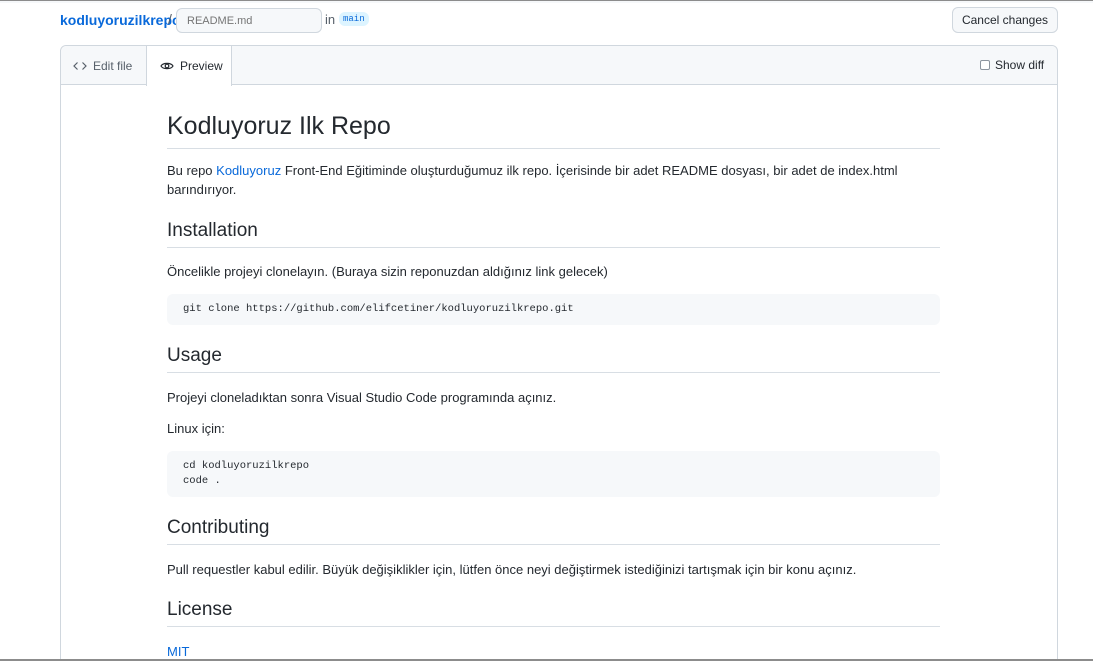  What do you see at coordinates (202, 189) in the screenshot?
I see `intro-suffix-line2: barındırıyor.` at bounding box center [202, 189].